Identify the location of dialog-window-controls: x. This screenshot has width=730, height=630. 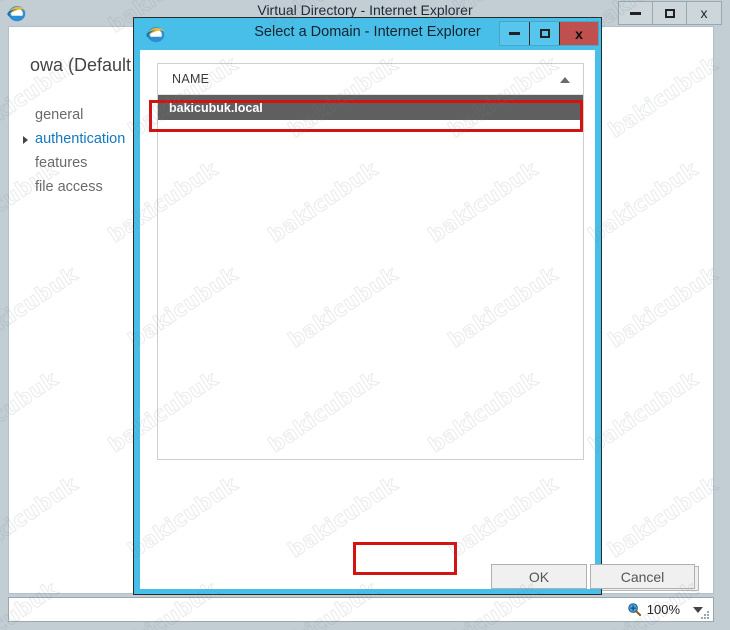
(549, 33).